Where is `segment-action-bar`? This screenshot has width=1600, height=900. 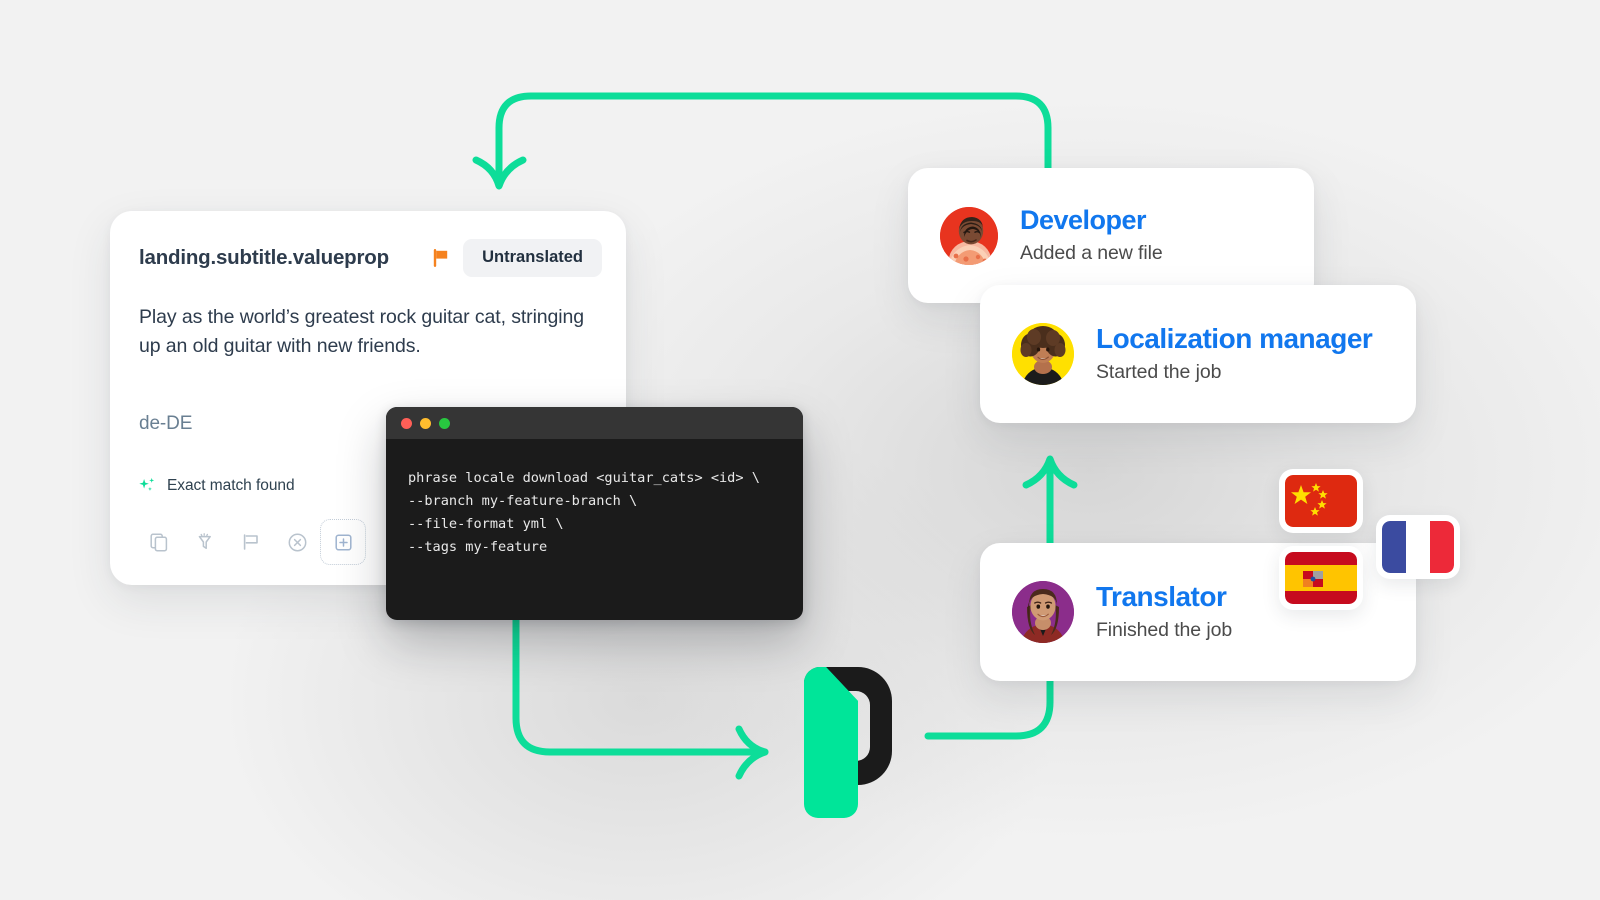
segment-action-bar is located at coordinates (251, 542).